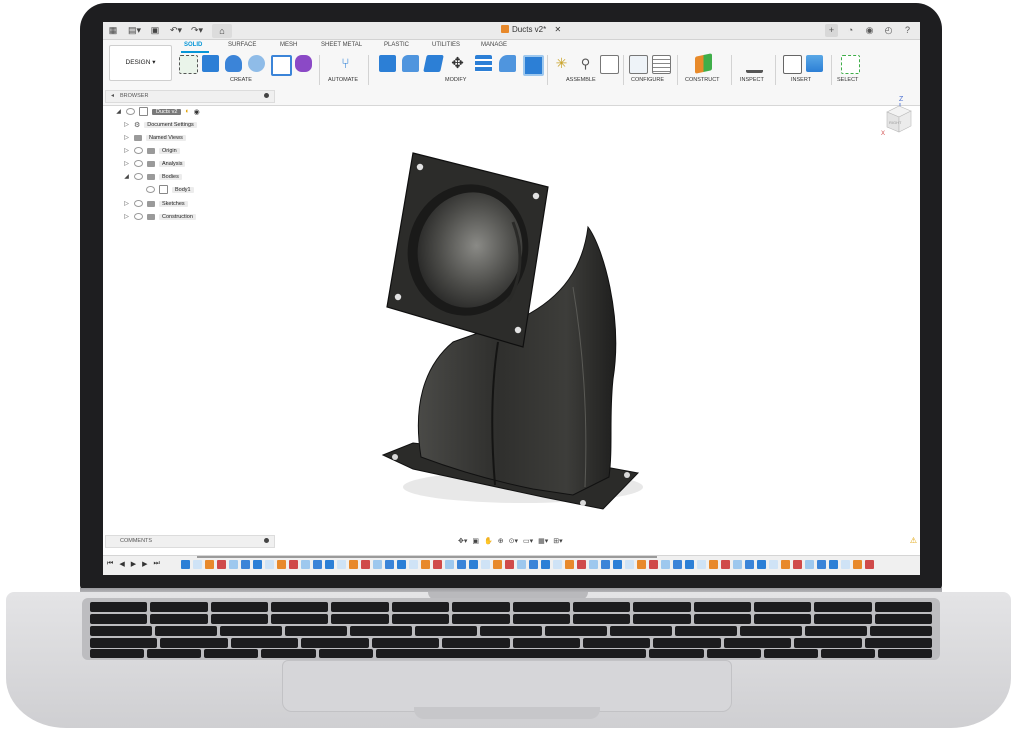 This screenshot has height=731, width=1014. I want to click on hole-icon, so click(256, 63).